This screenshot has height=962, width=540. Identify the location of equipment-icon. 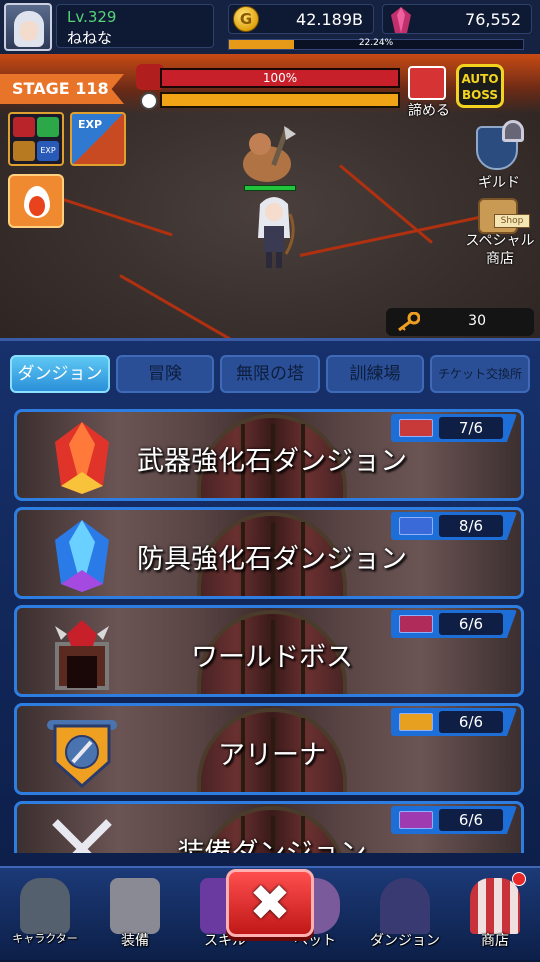
(135, 906).